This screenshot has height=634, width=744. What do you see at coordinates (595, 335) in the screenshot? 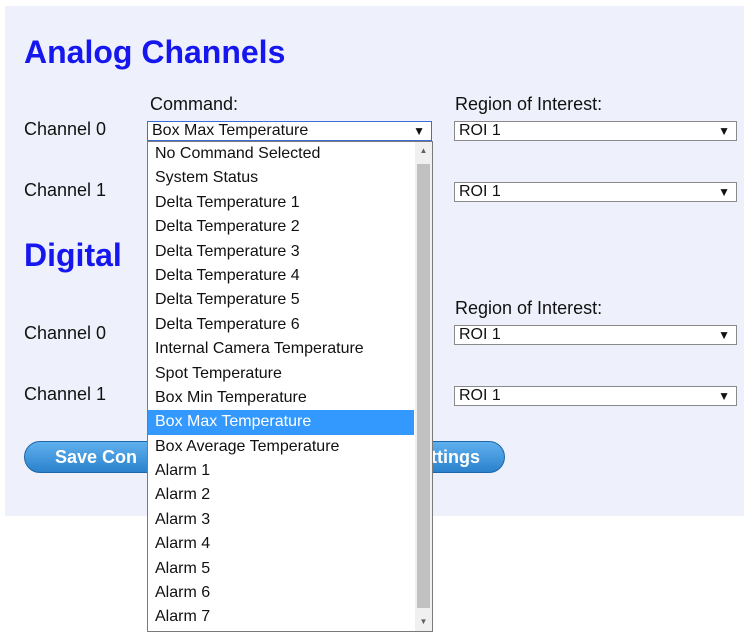
I see `digital-channel-0-roi-select: ROI 1 ▼` at bounding box center [595, 335].